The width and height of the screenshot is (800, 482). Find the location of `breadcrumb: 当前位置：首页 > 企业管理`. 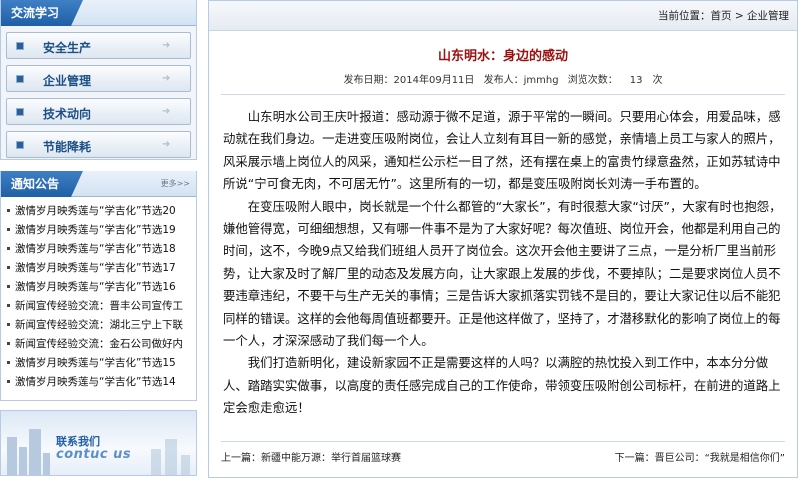

breadcrumb: 当前位置：首页 > 企业管理 is located at coordinates (503, 16).